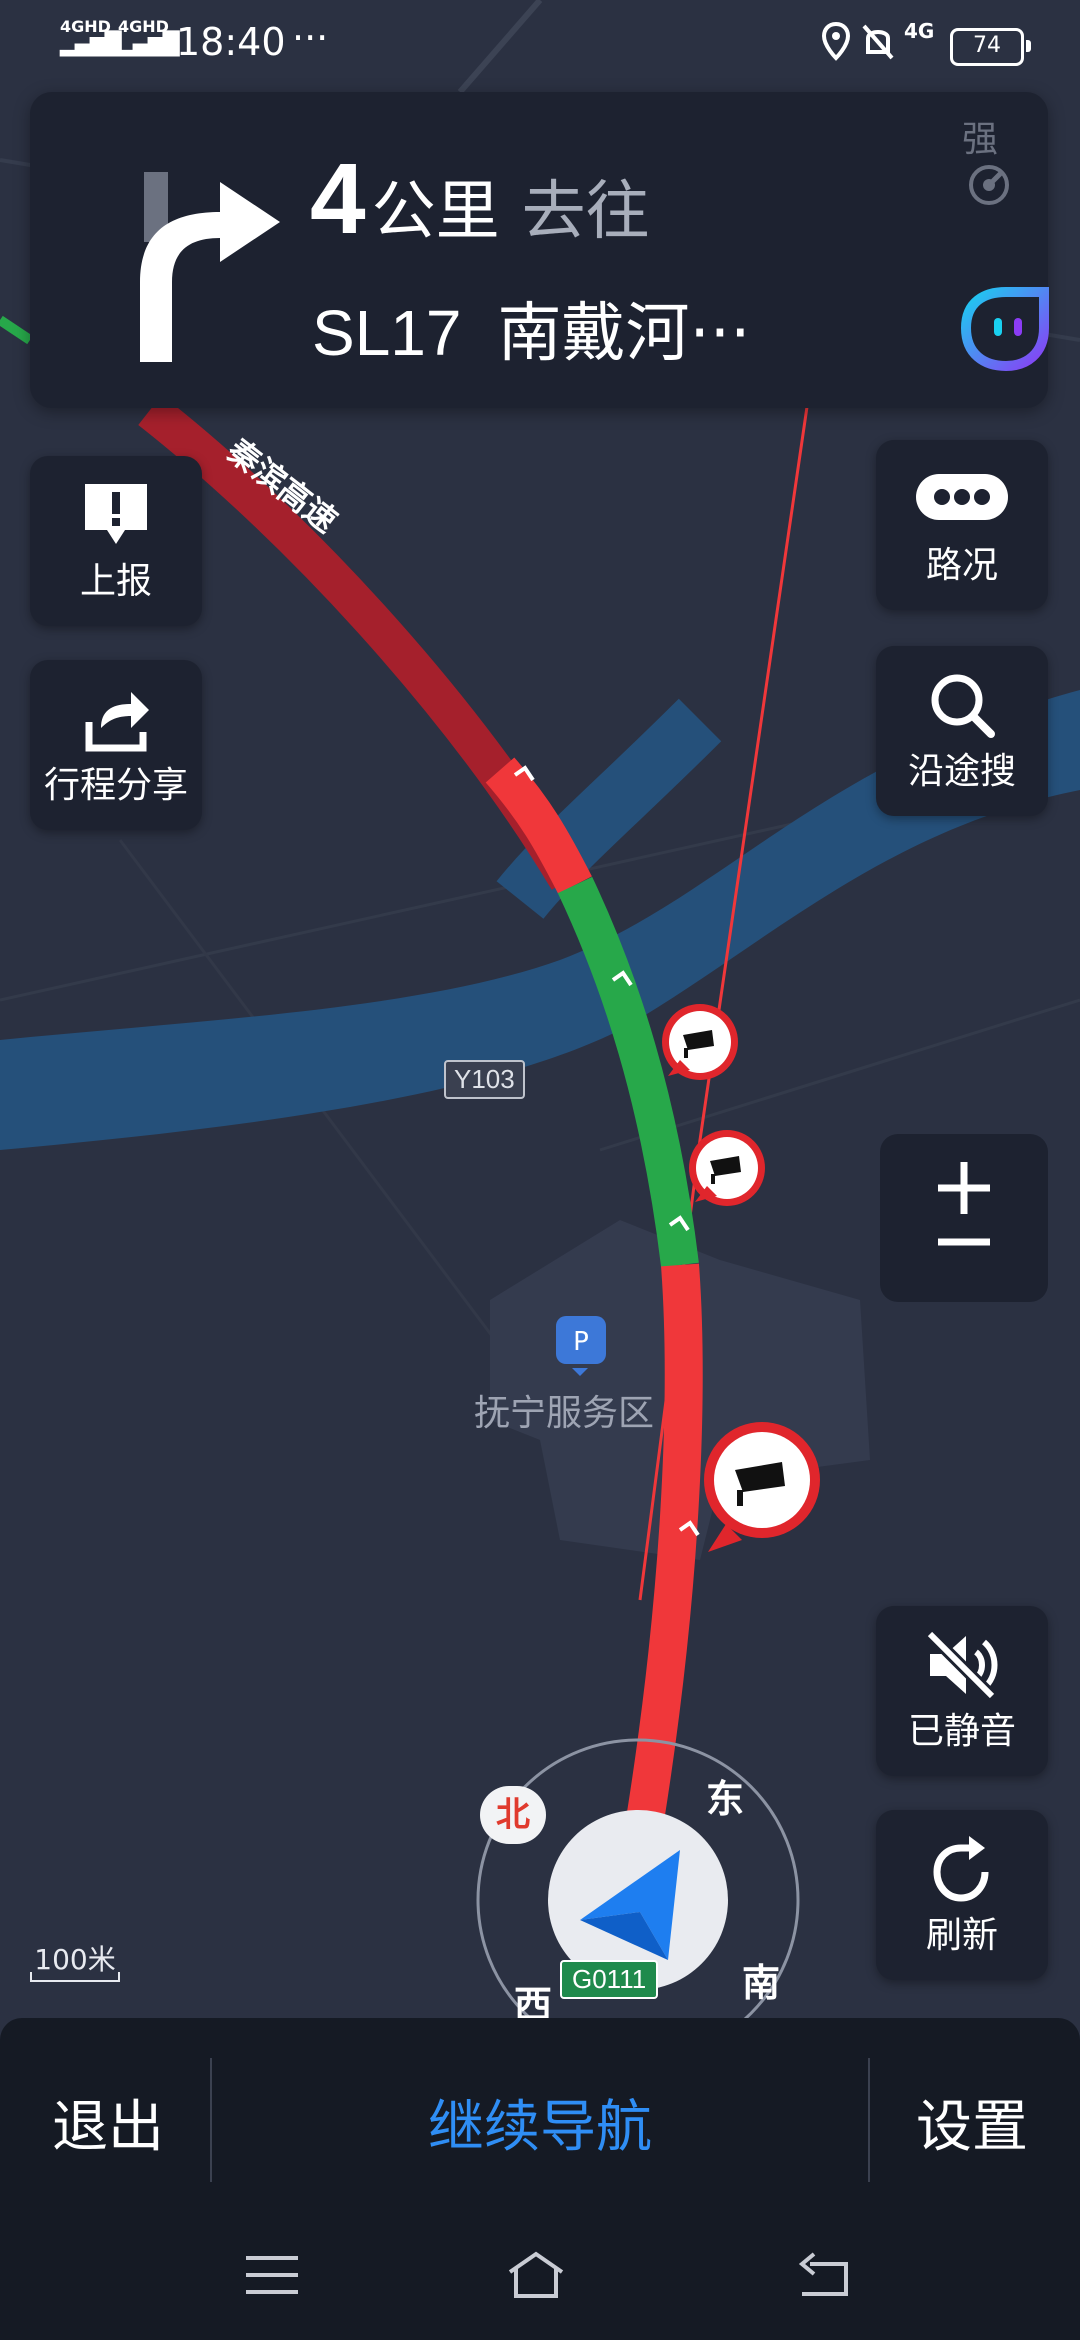 The width and height of the screenshot is (1080, 2340). I want to click on turn-guidance-card: 4公里 去往 SL17 南戴河··· 强, so click(539, 250).